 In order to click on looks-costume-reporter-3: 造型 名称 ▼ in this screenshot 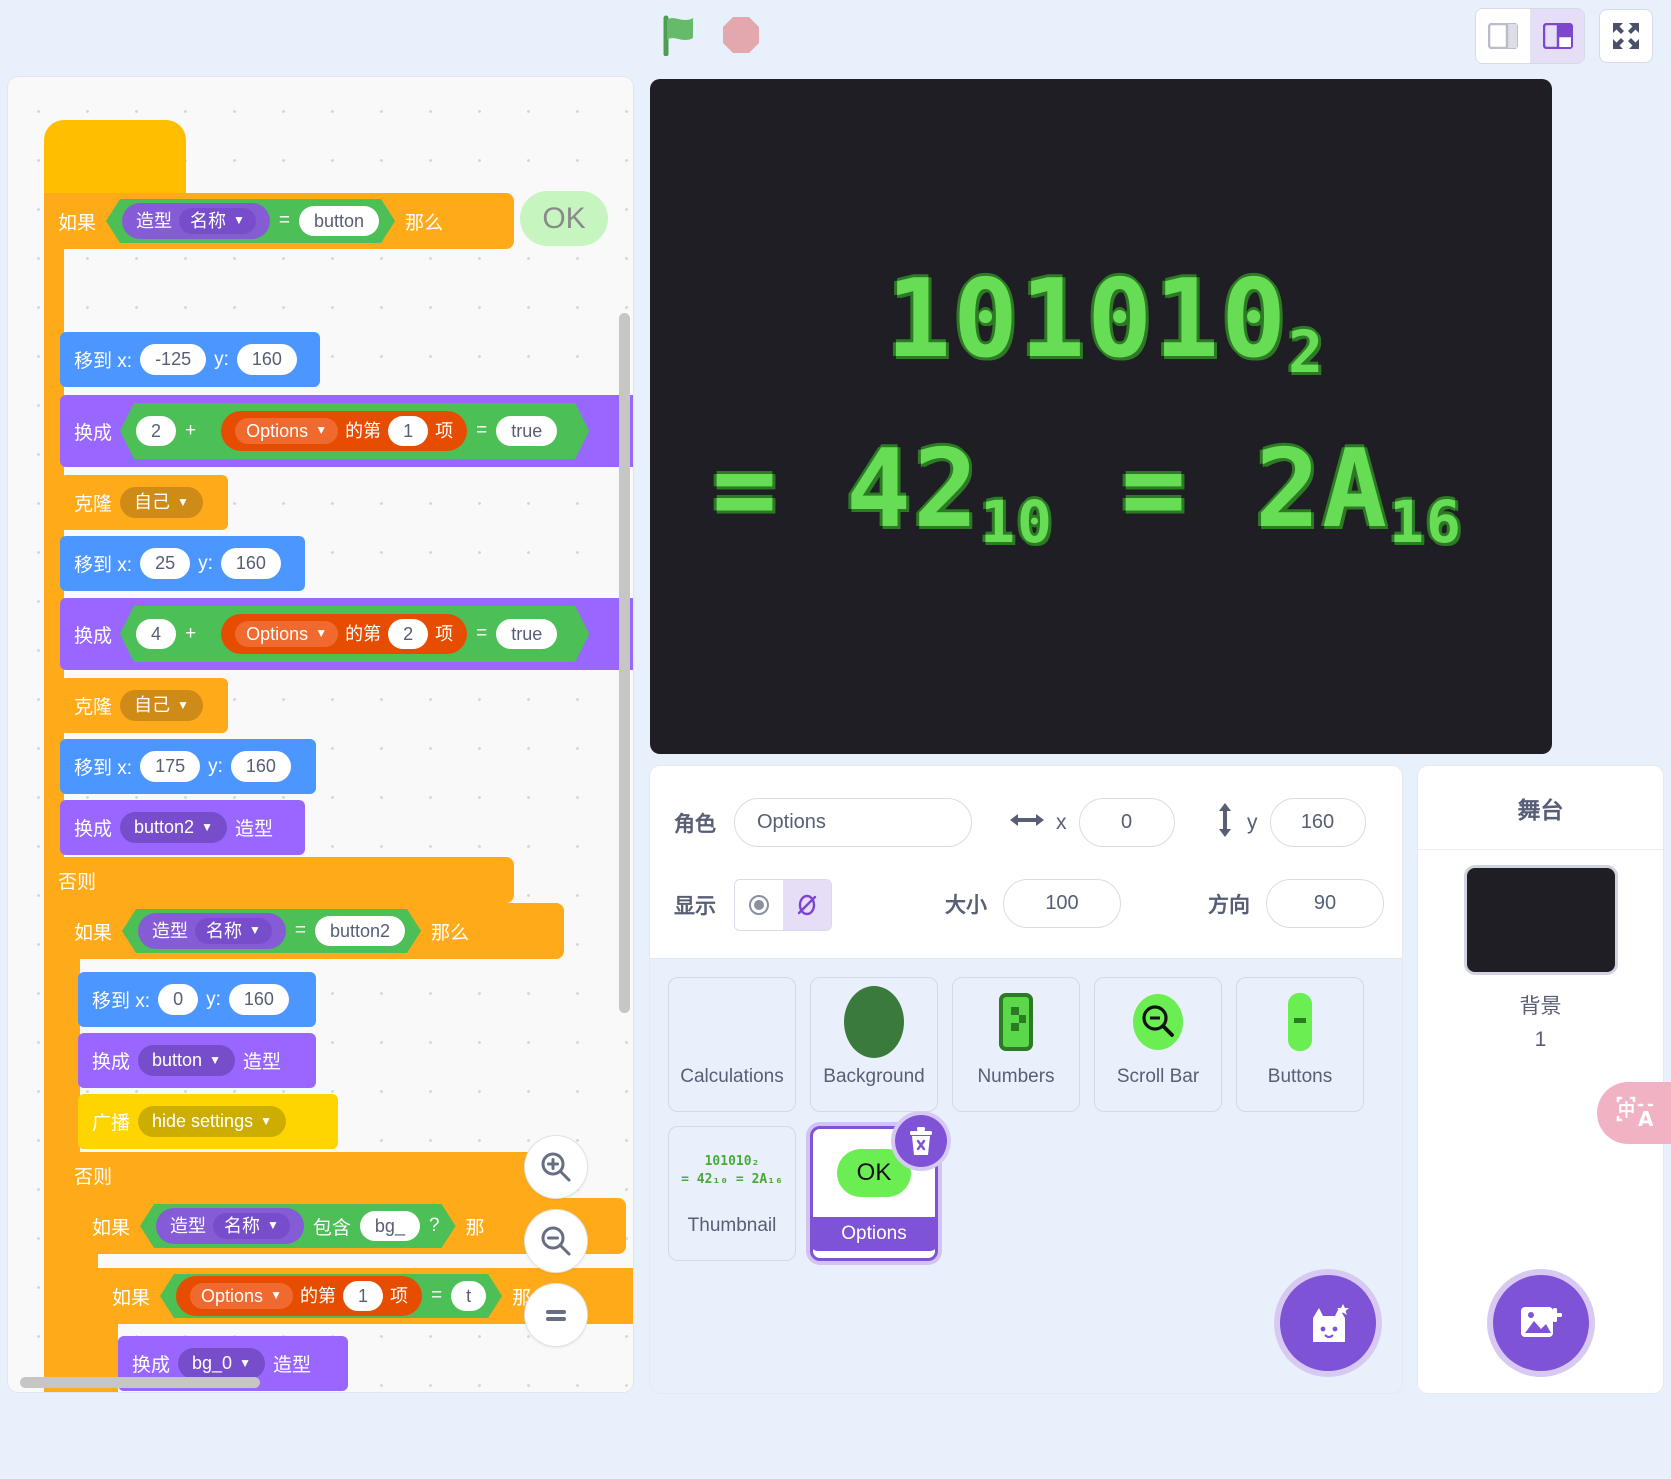, I will do `click(230, 1226)`.